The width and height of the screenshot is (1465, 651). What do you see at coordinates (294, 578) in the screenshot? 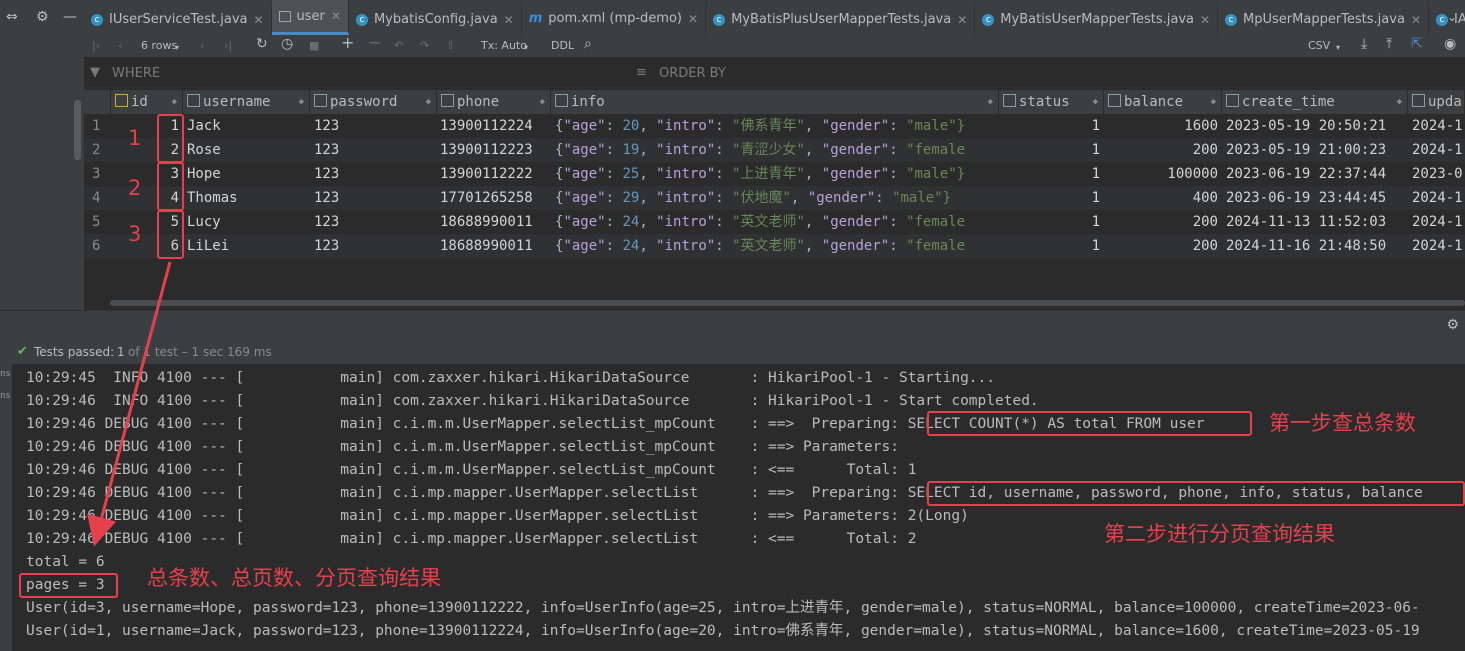
I see `annotation-summary: 总条数、总页数、分页查询结果` at bounding box center [294, 578].